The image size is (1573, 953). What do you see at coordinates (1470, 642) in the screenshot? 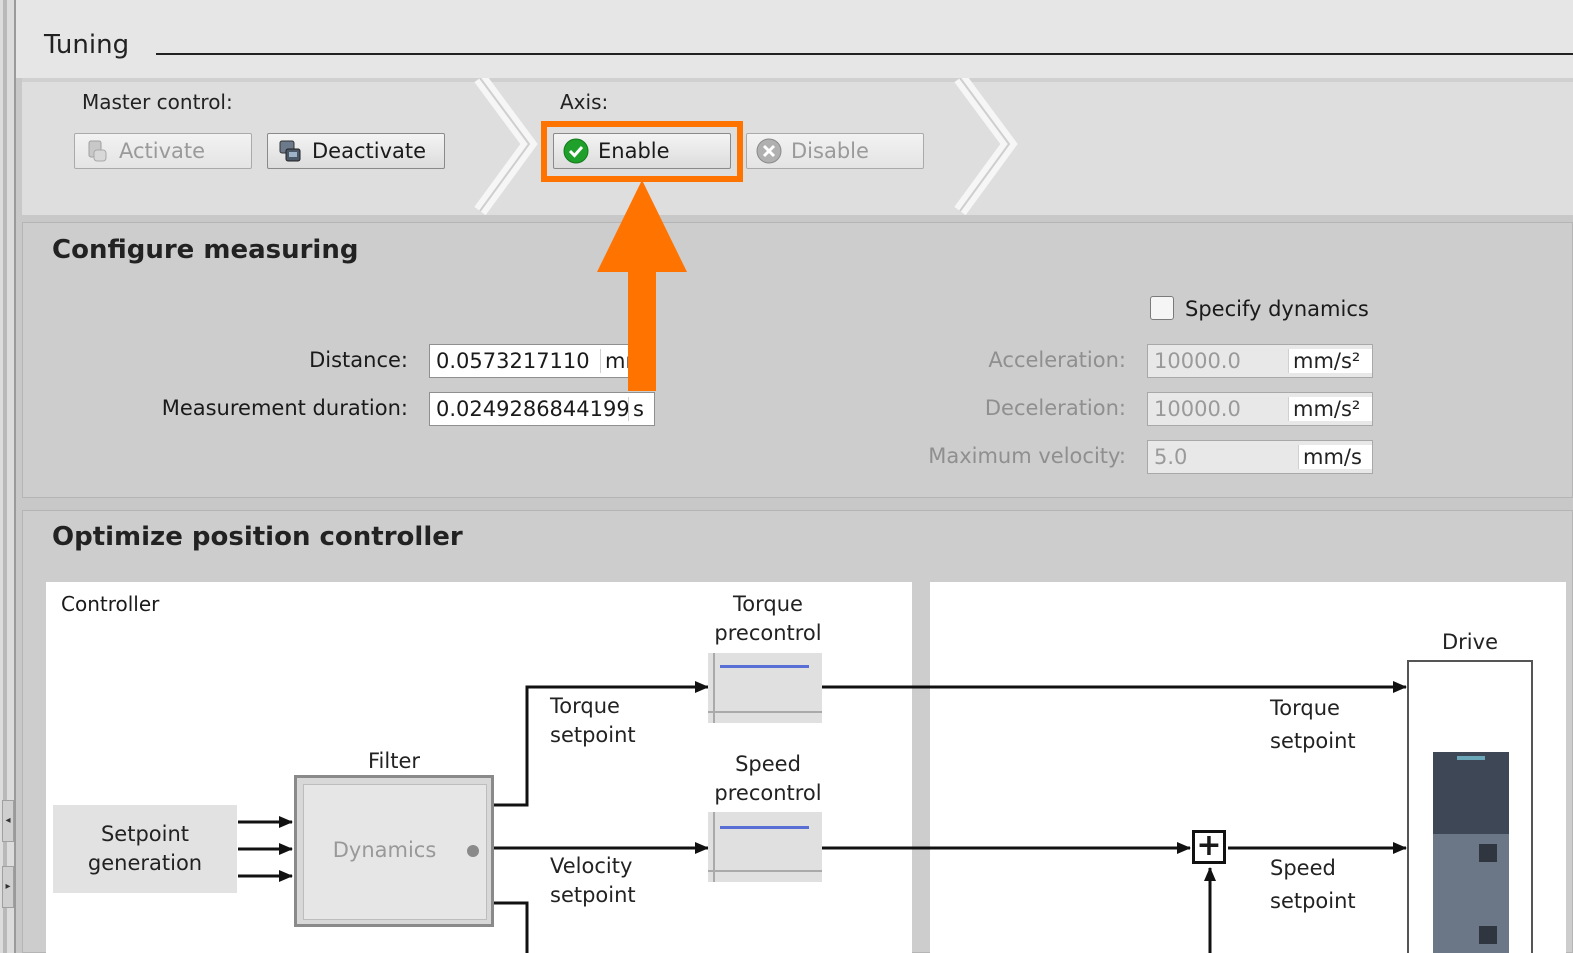
I see `drive-label: Drive` at bounding box center [1470, 642].